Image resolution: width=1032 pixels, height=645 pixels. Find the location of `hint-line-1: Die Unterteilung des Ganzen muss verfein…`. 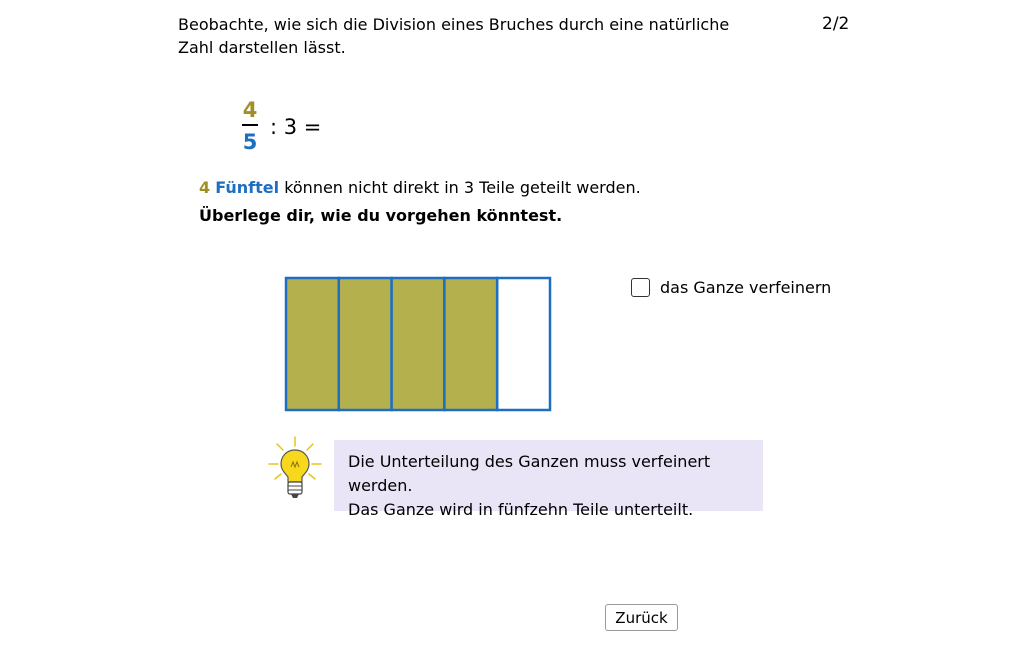

hint-line-1: Die Unterteilung des Ganzen muss verfein… is located at coordinates (529, 473).